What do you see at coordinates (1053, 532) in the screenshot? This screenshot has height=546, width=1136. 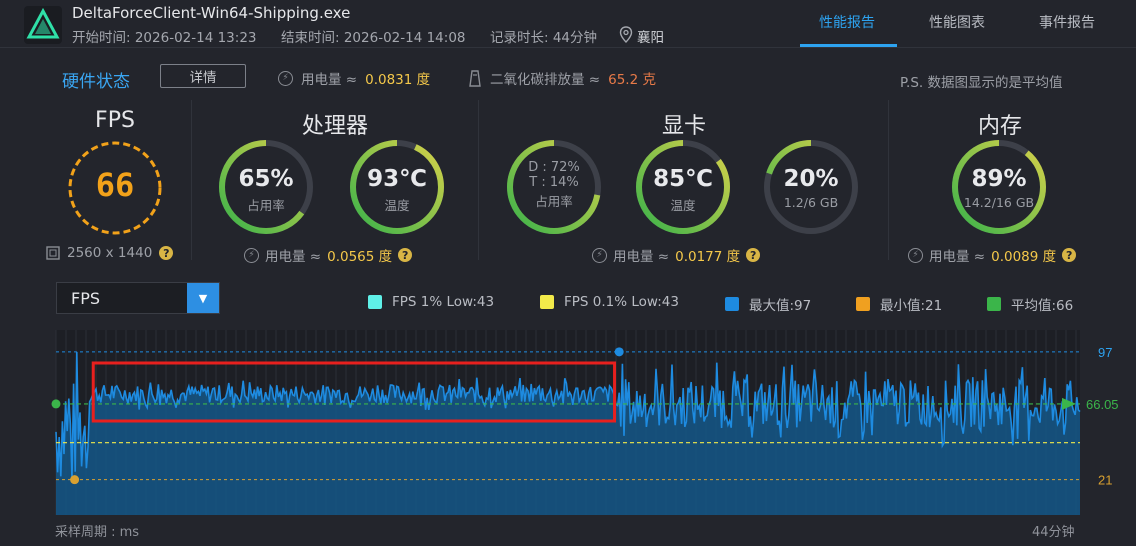 I see `duration-end-label: 44分钟` at bounding box center [1053, 532].